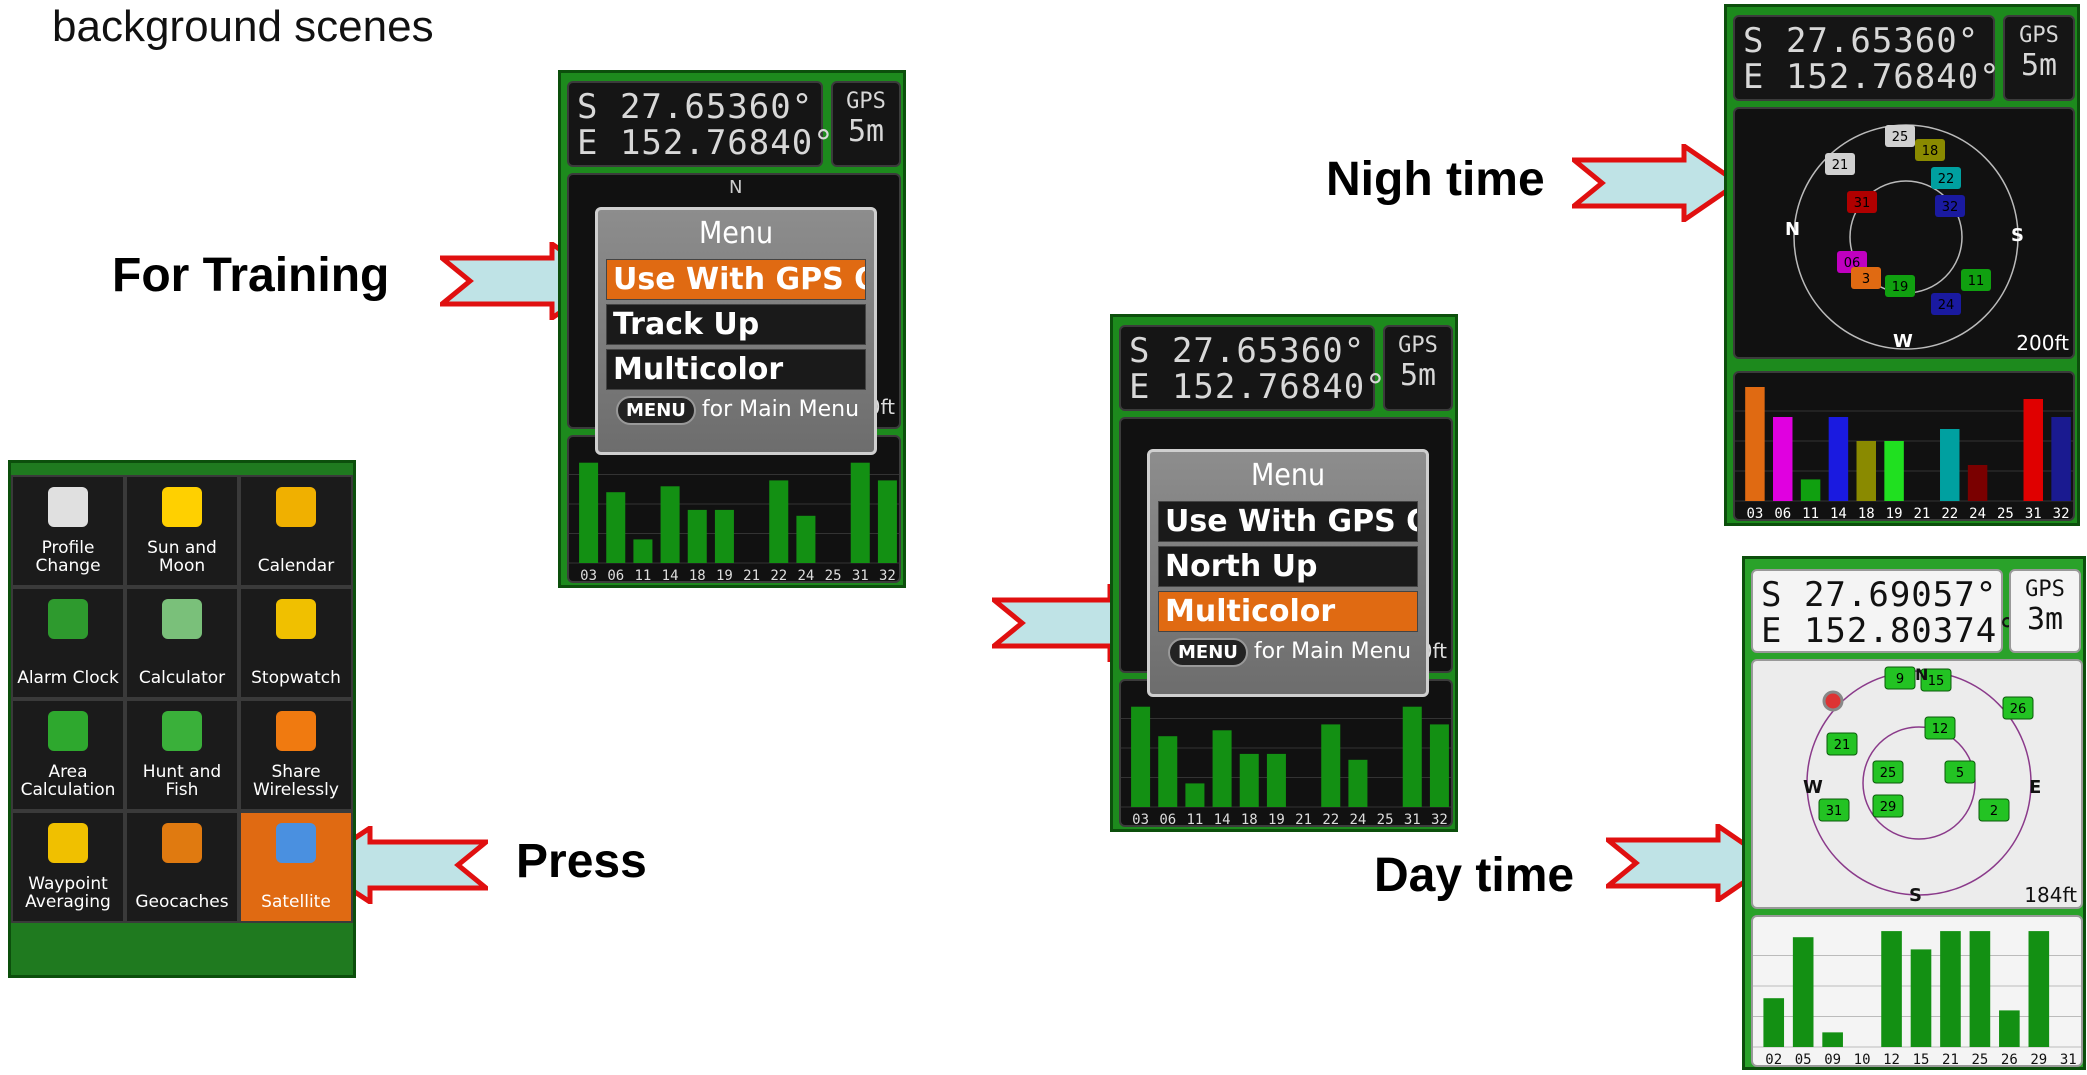  I want to click on signal-bar-chart: 03 06 11 14 18 19 21 22 24 25 31 32, so click(734, 522).